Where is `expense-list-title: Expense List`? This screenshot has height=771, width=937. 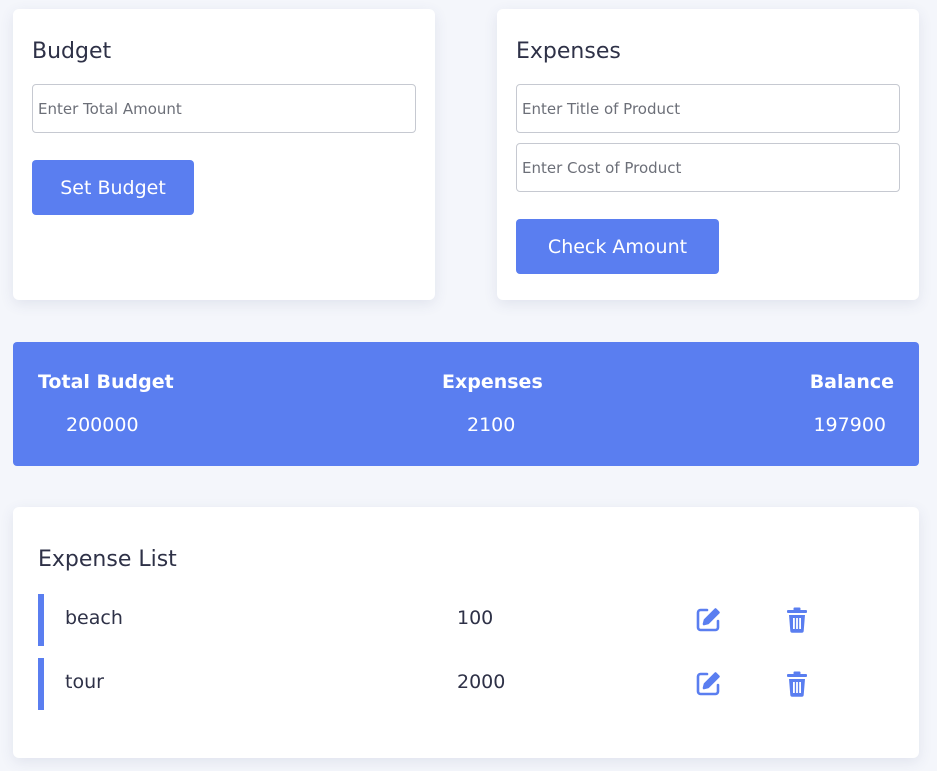
expense-list-title: Expense List is located at coordinates (107, 559).